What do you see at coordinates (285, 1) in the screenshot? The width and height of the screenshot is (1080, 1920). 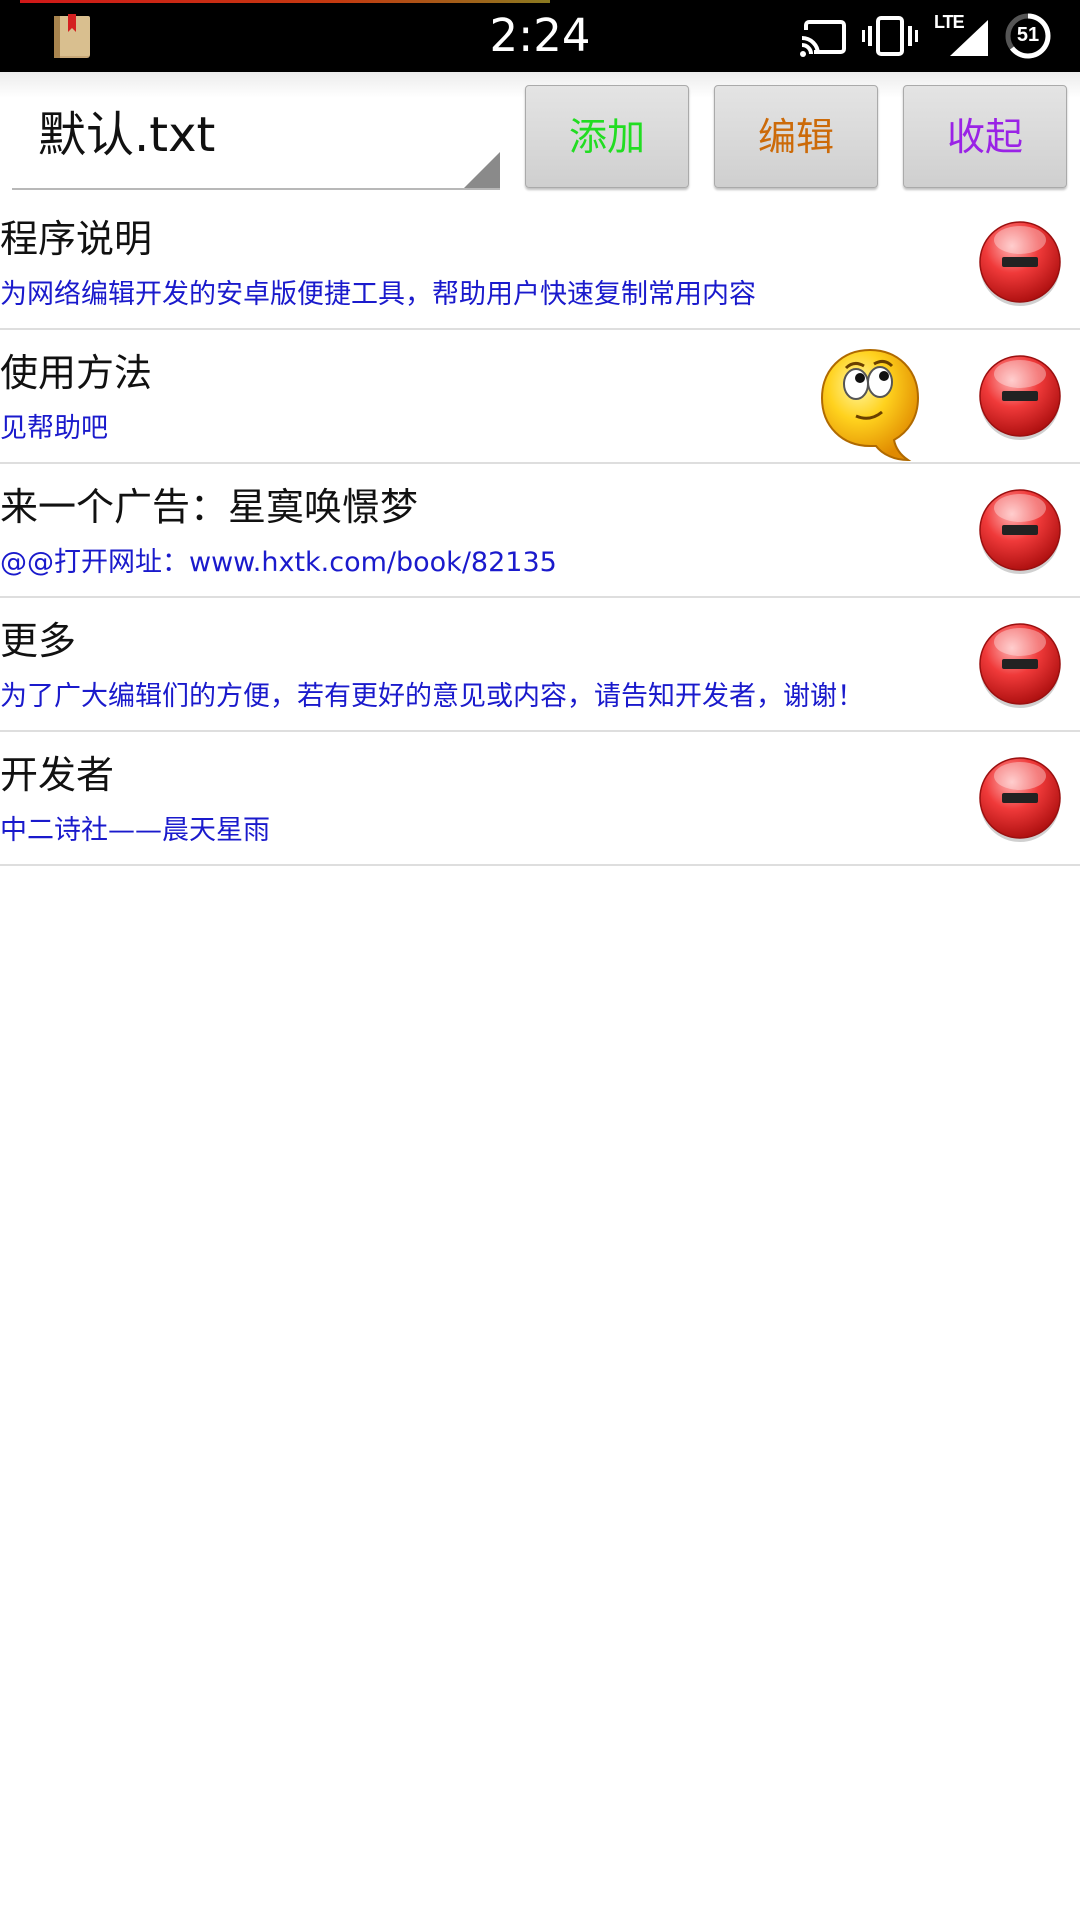 I see `page-load-progress` at bounding box center [285, 1].